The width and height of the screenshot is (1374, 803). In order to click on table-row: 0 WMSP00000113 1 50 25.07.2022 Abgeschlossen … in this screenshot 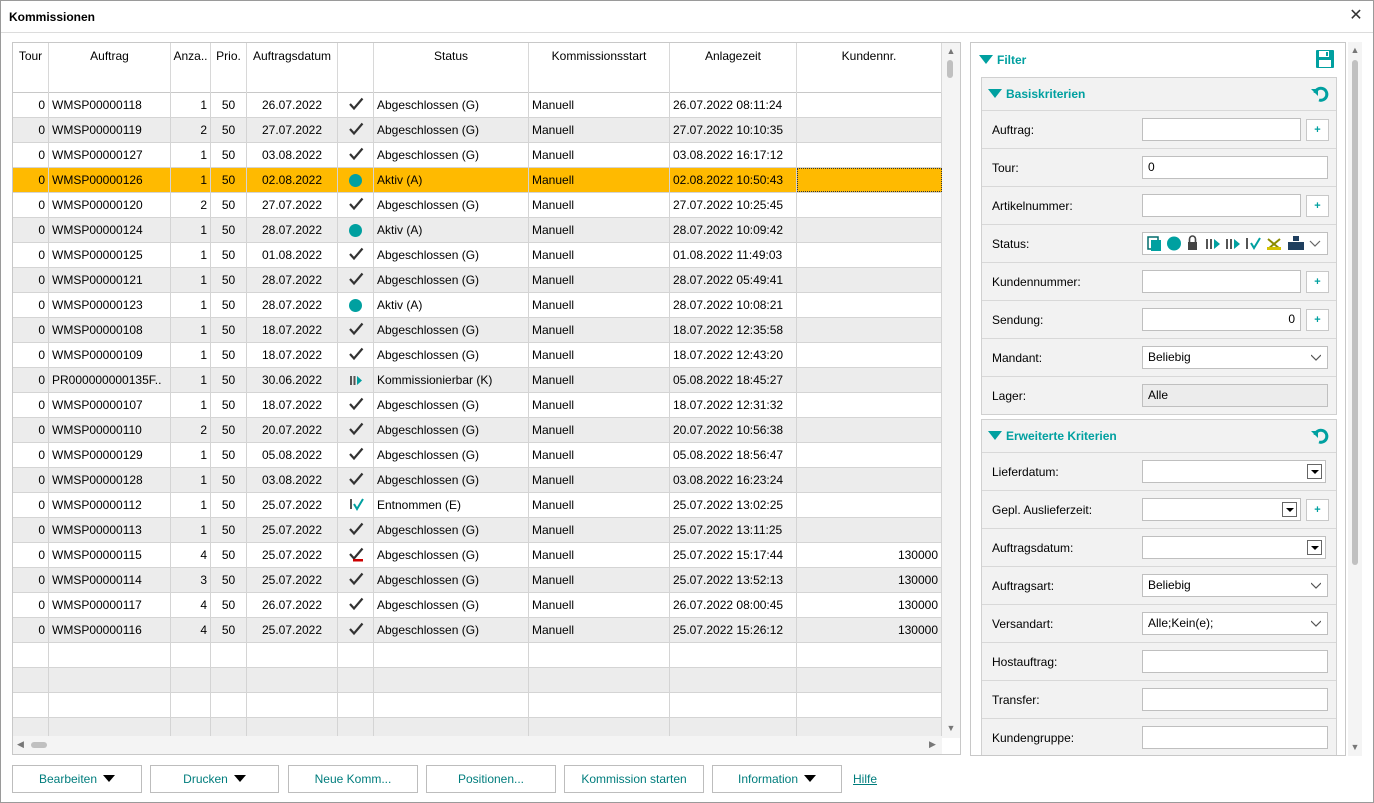, I will do `click(477, 530)`.